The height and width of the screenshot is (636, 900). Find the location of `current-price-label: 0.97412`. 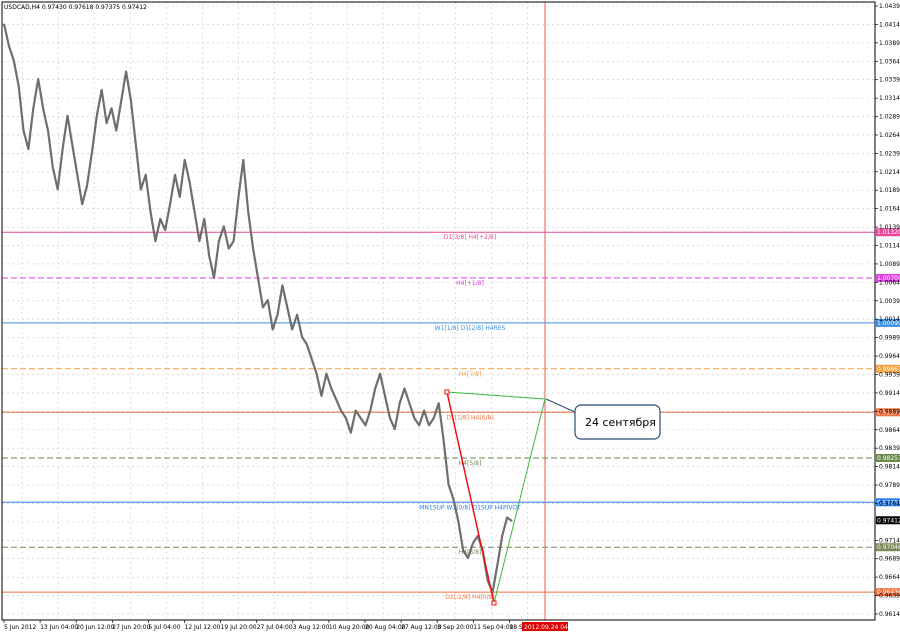

current-price-label: 0.97412 is located at coordinates (888, 520).